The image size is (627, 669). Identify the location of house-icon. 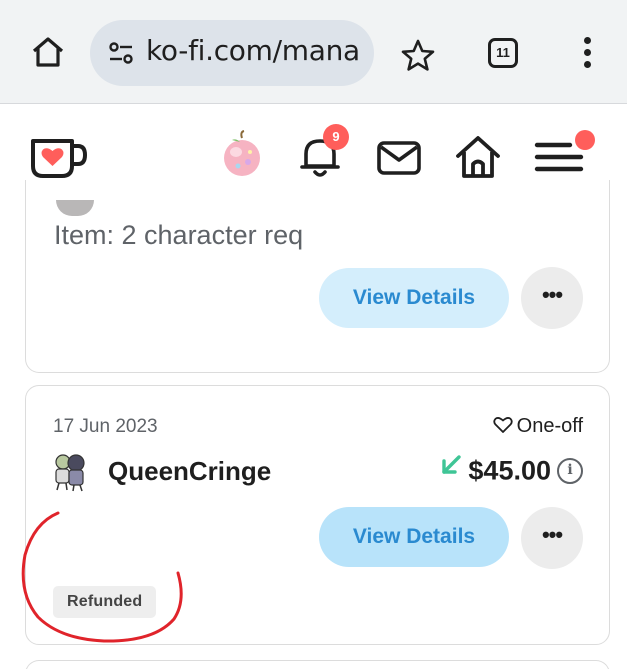
(478, 157).